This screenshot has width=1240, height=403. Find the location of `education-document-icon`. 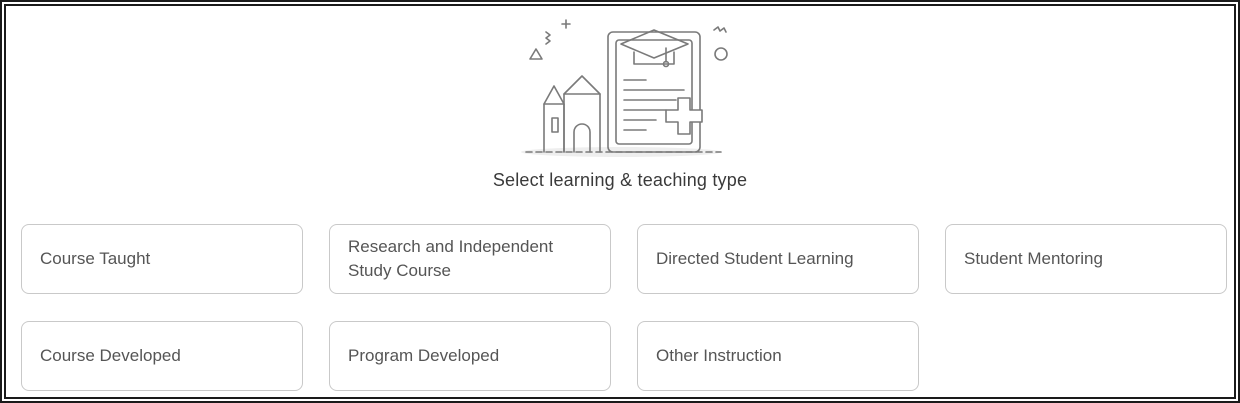

education-document-icon is located at coordinates (624, 88).